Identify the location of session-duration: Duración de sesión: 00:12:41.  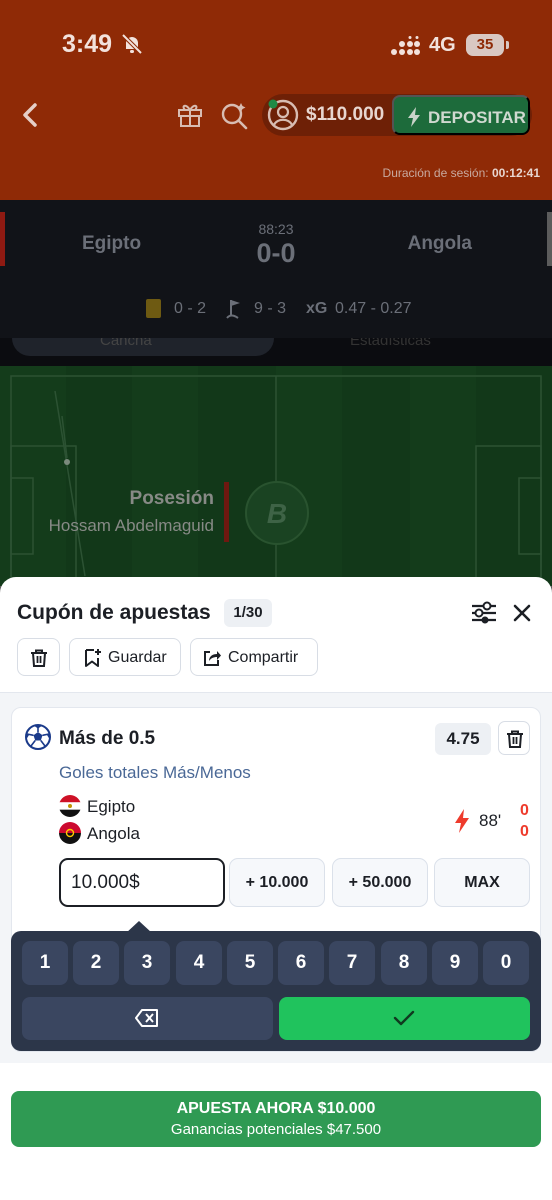
(461, 173).